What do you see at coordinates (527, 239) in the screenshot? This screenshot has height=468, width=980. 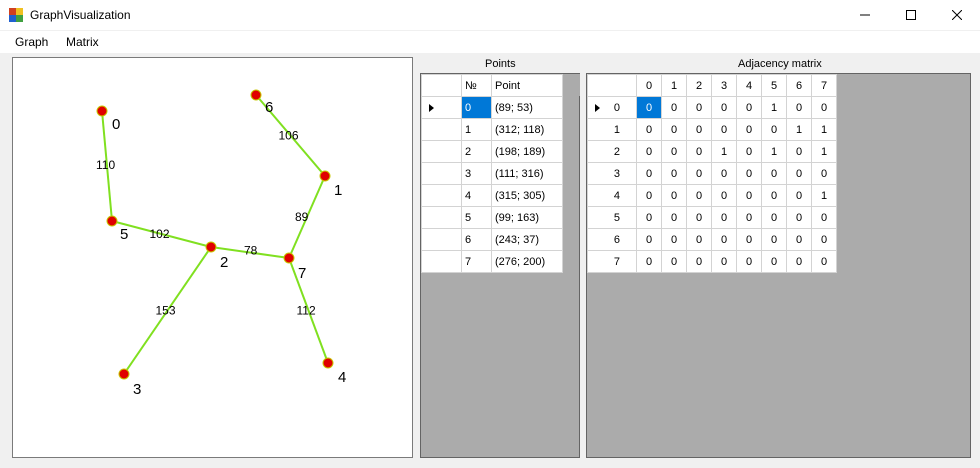 I see `points-cell-point: (243; 37)` at bounding box center [527, 239].